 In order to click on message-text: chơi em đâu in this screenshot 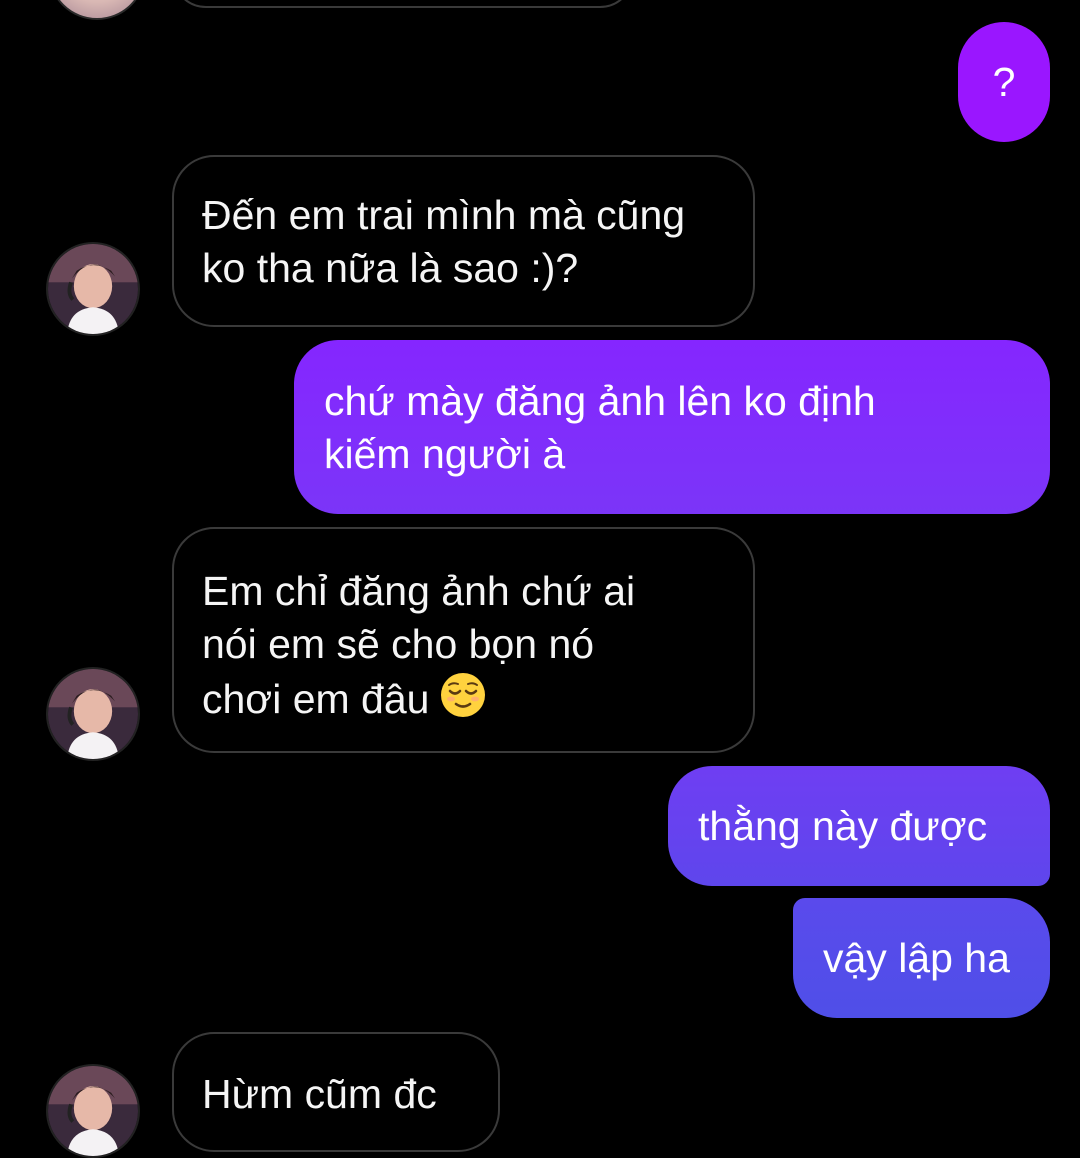, I will do `click(463, 701)`.